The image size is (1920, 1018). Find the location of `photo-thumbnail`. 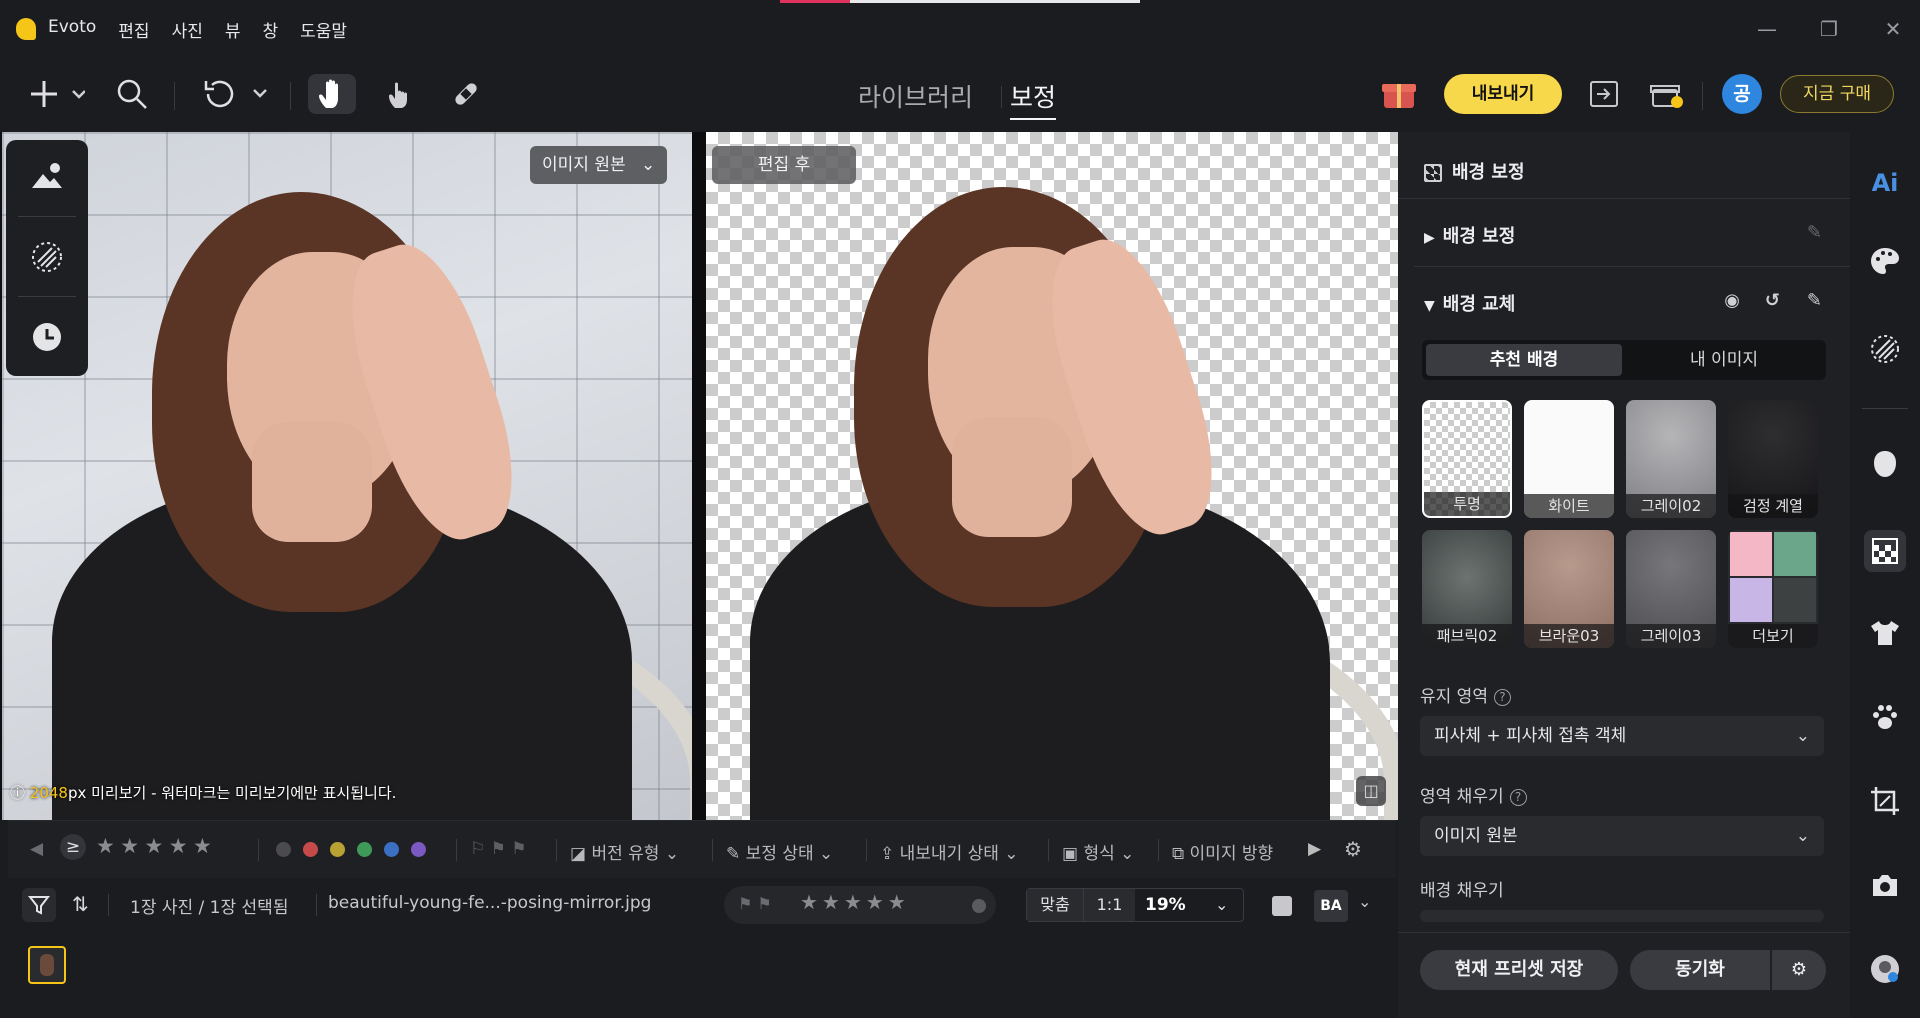

photo-thumbnail is located at coordinates (47, 965).